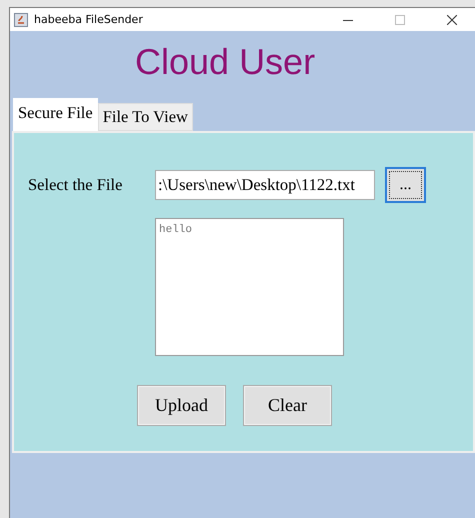  I want to click on text-area: hello, so click(249, 287).